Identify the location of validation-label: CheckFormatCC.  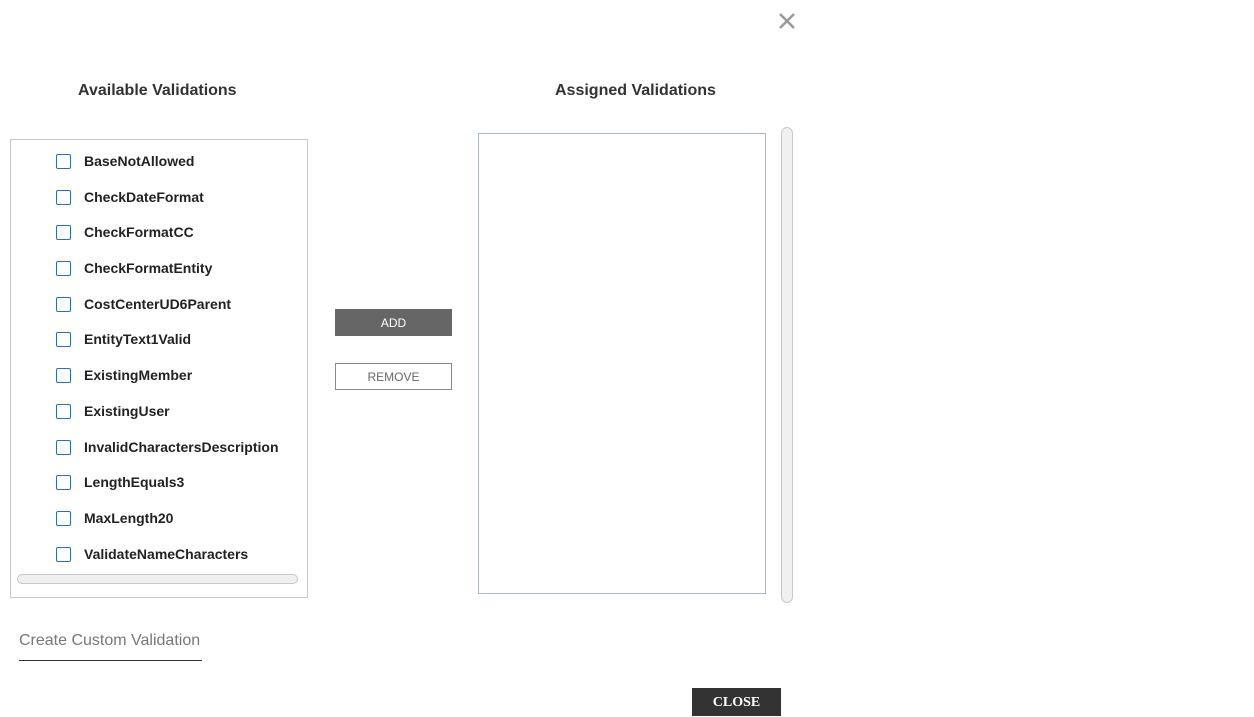
(139, 232).